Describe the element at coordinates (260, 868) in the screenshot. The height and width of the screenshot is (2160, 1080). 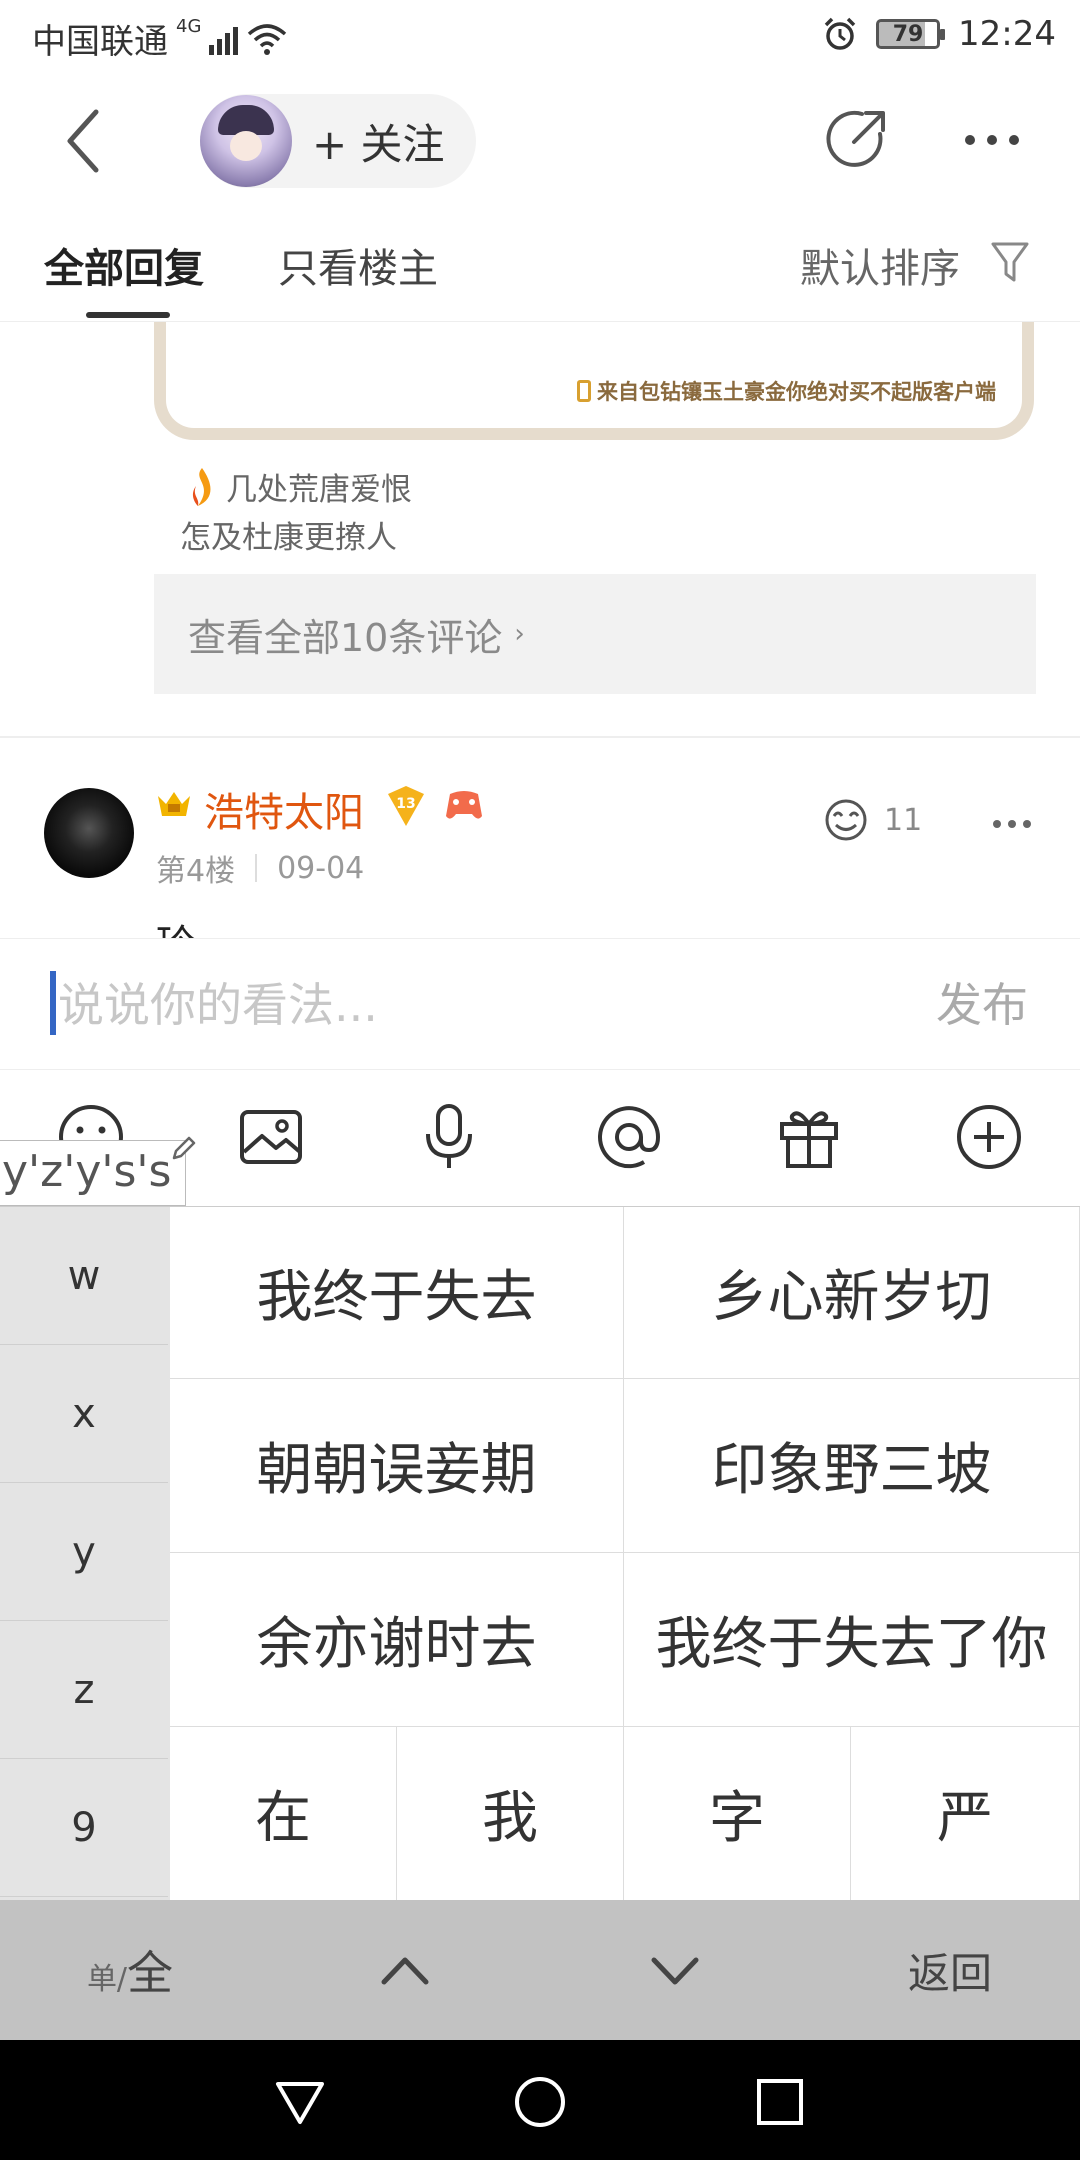
I see `reply-meta: 第4楼 09-04` at that location.